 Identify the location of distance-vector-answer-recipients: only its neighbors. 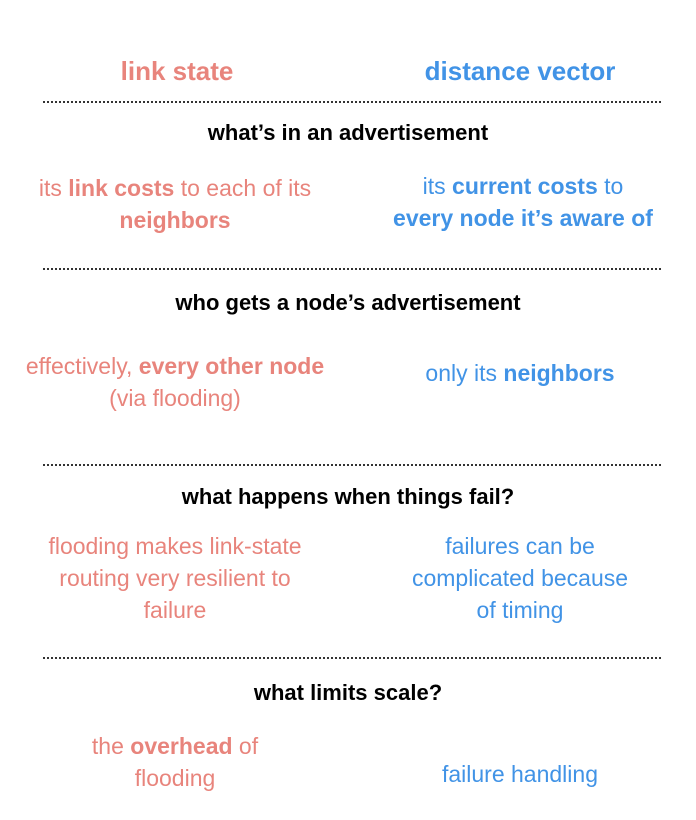
(520, 373).